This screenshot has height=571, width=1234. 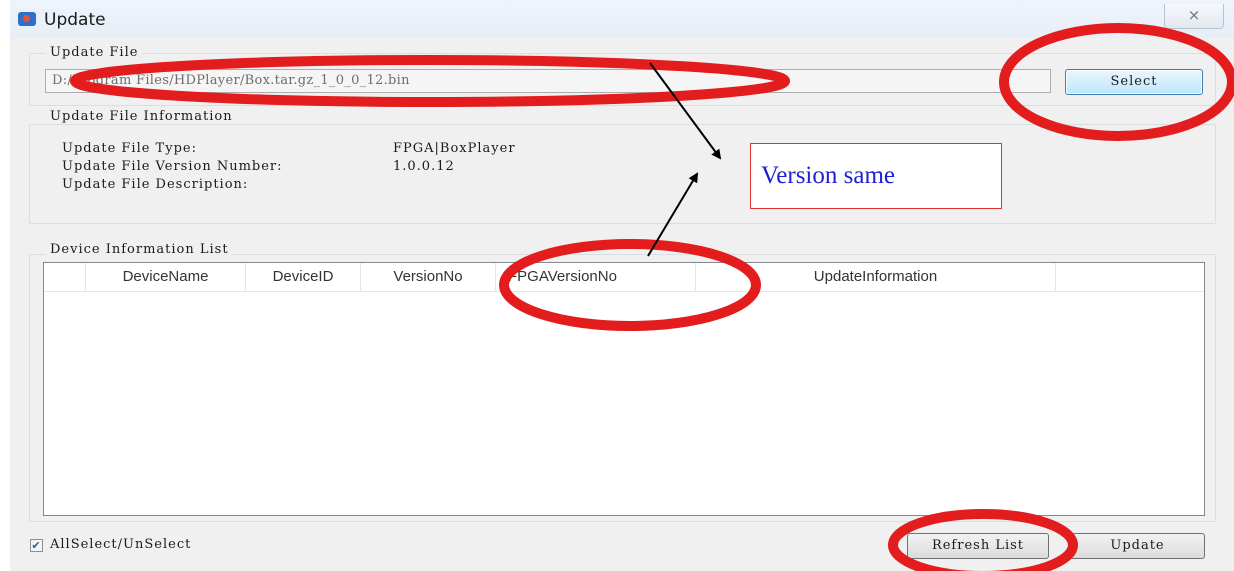 I want to click on allselect-label: AllSelect/UnSelect, so click(x=121, y=544).